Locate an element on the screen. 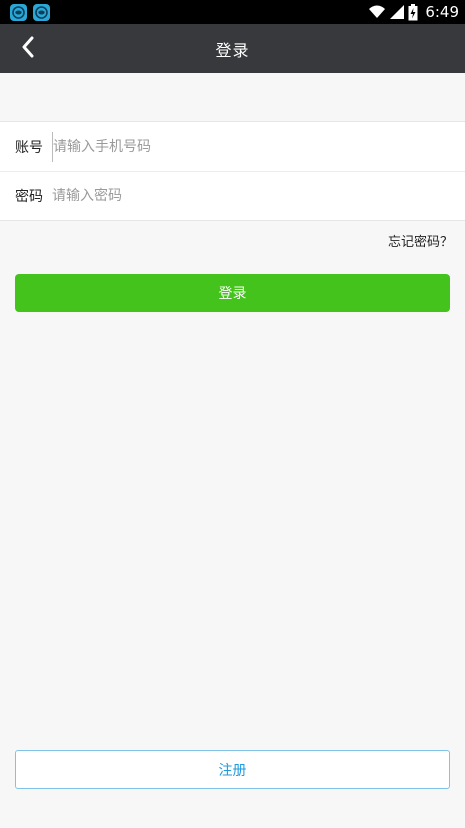  wifi-icon is located at coordinates (377, 12).